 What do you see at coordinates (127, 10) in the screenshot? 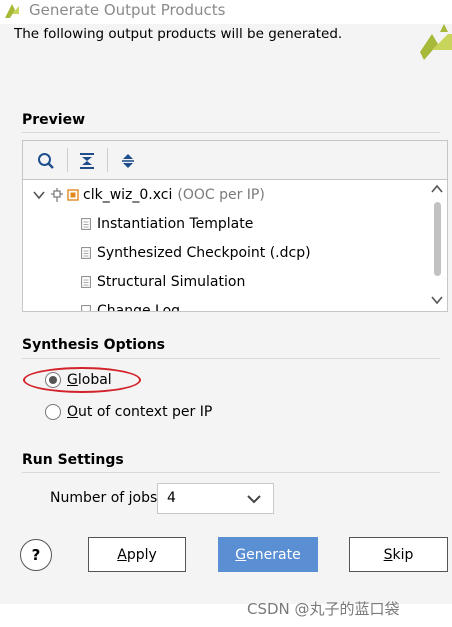
I see `window-title: Generate Output Products` at bounding box center [127, 10].